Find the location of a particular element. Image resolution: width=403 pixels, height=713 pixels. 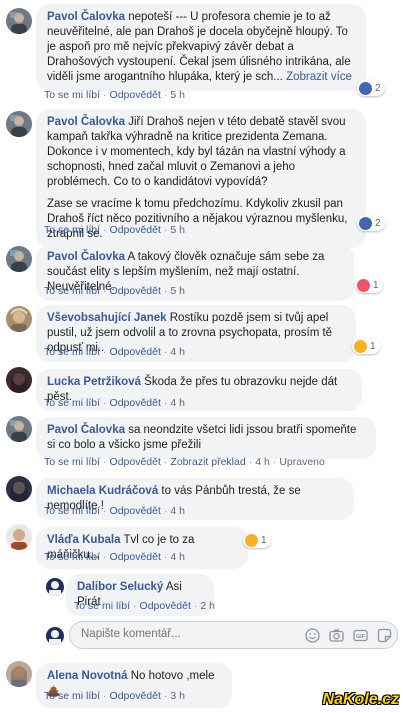

comment-actions: To se mi líbí · Odpovědět · 3 h is located at coordinates (115, 696).